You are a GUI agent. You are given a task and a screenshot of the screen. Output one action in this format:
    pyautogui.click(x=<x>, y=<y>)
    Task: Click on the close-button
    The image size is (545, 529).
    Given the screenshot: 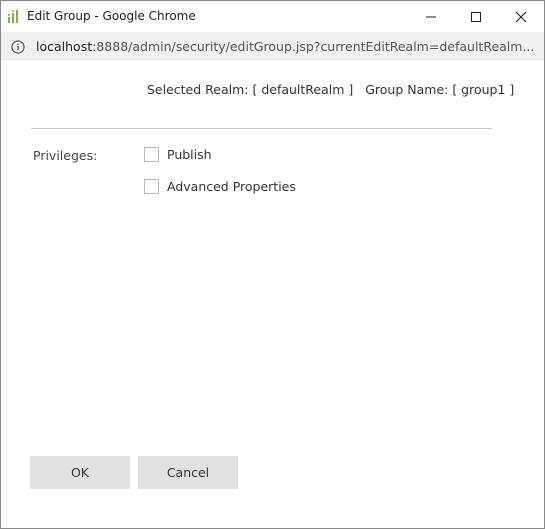 What is the action you would take?
    pyautogui.click(x=521, y=16)
    